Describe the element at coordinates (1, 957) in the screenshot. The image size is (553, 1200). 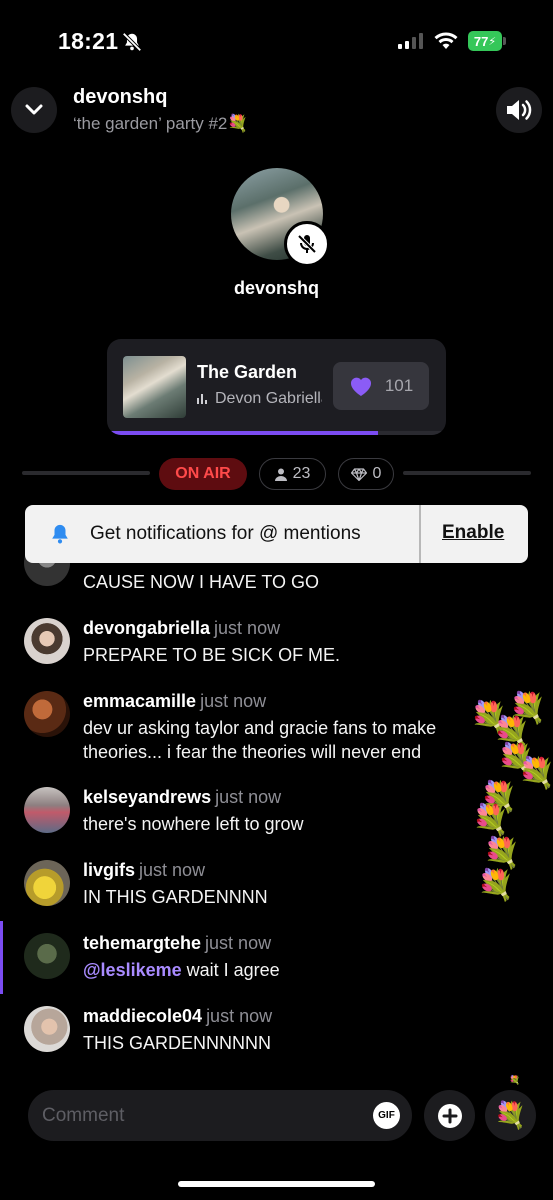
I see `highlight-bar` at that location.